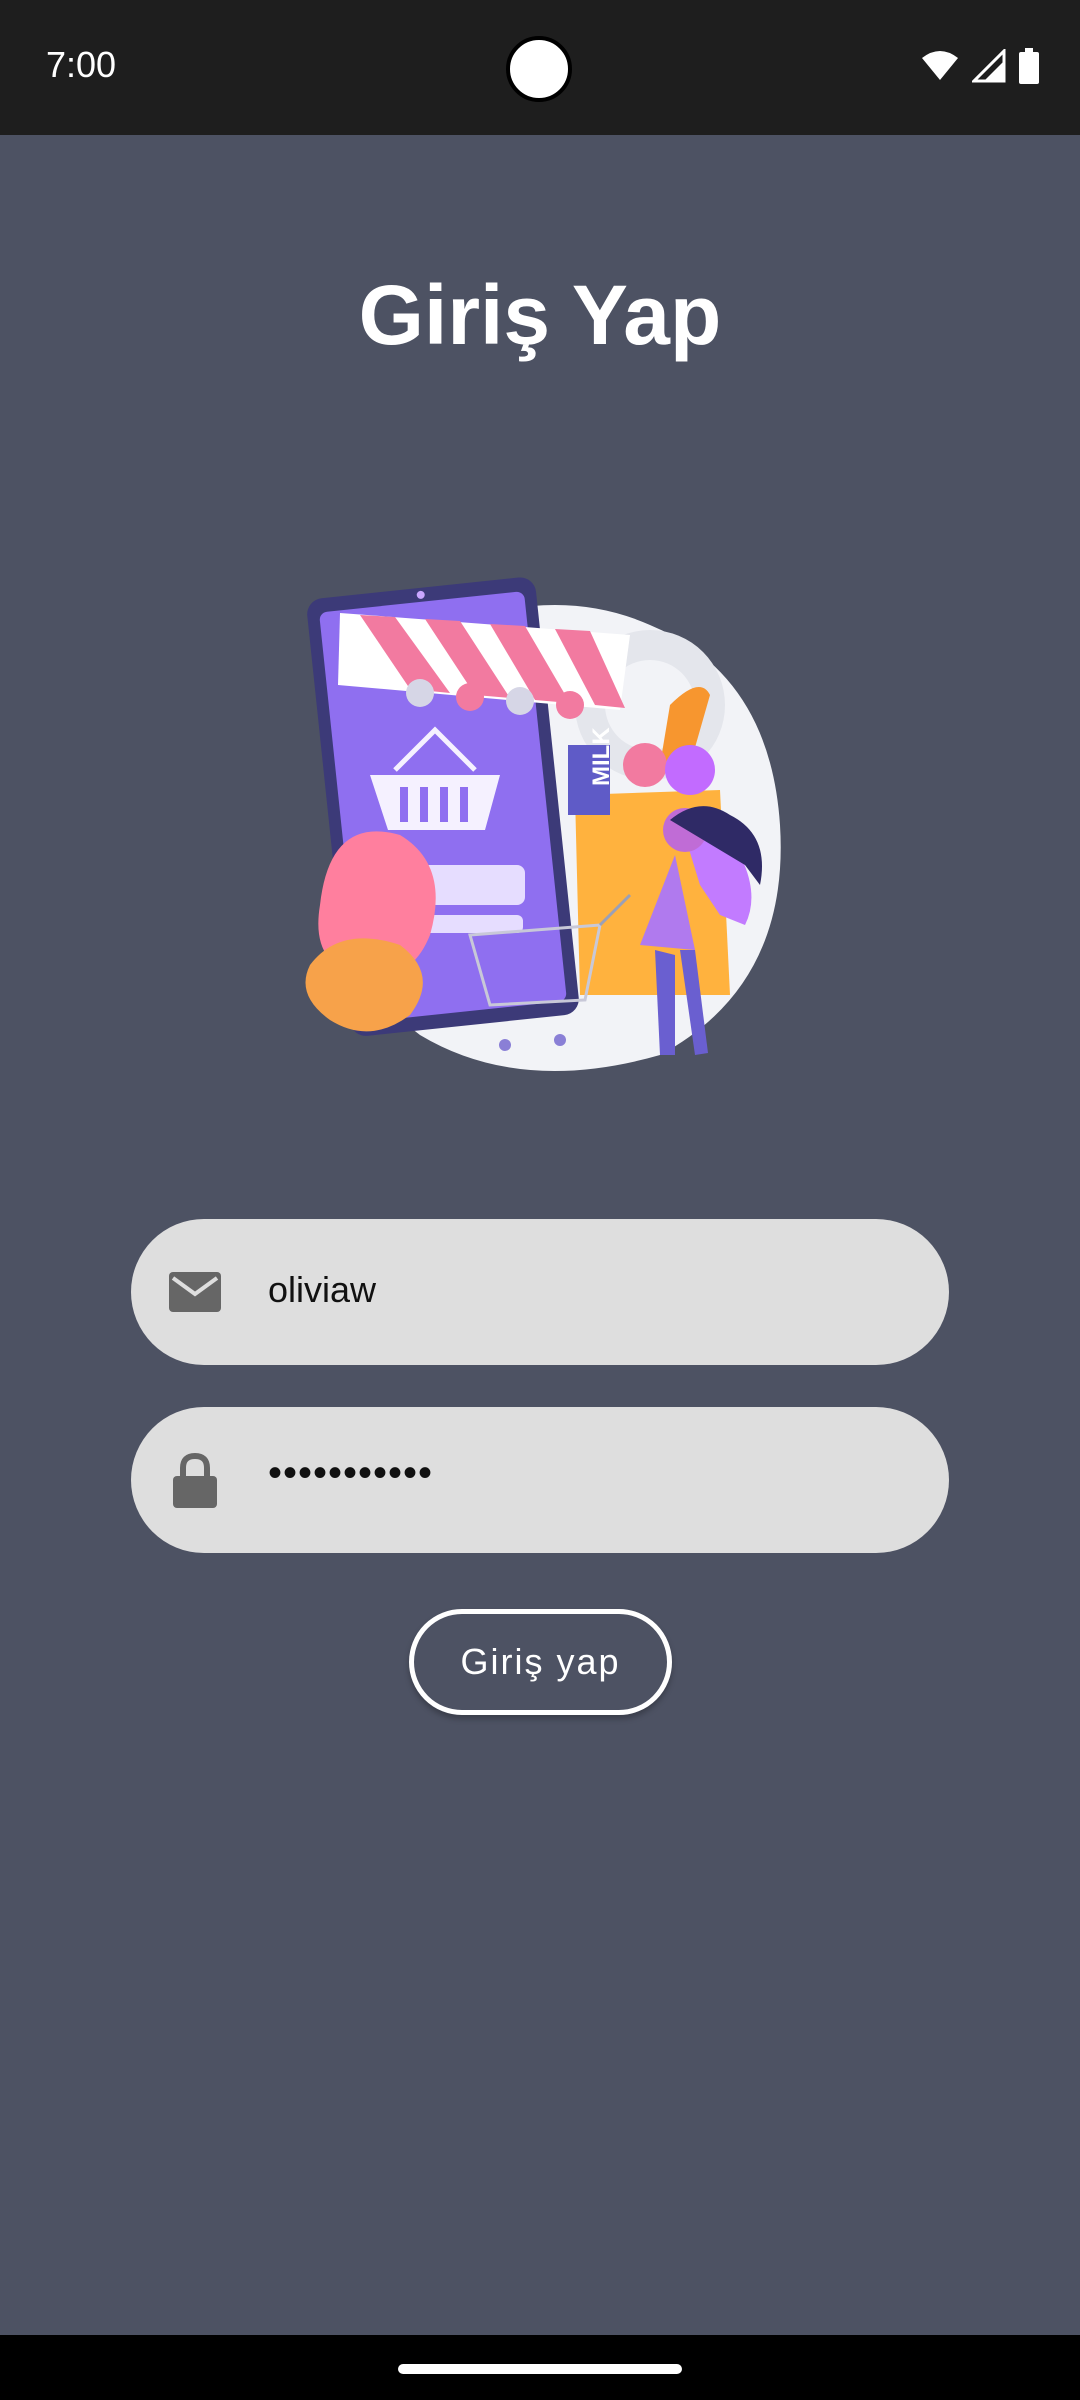  I want to click on signal-icon, so click(989, 66).